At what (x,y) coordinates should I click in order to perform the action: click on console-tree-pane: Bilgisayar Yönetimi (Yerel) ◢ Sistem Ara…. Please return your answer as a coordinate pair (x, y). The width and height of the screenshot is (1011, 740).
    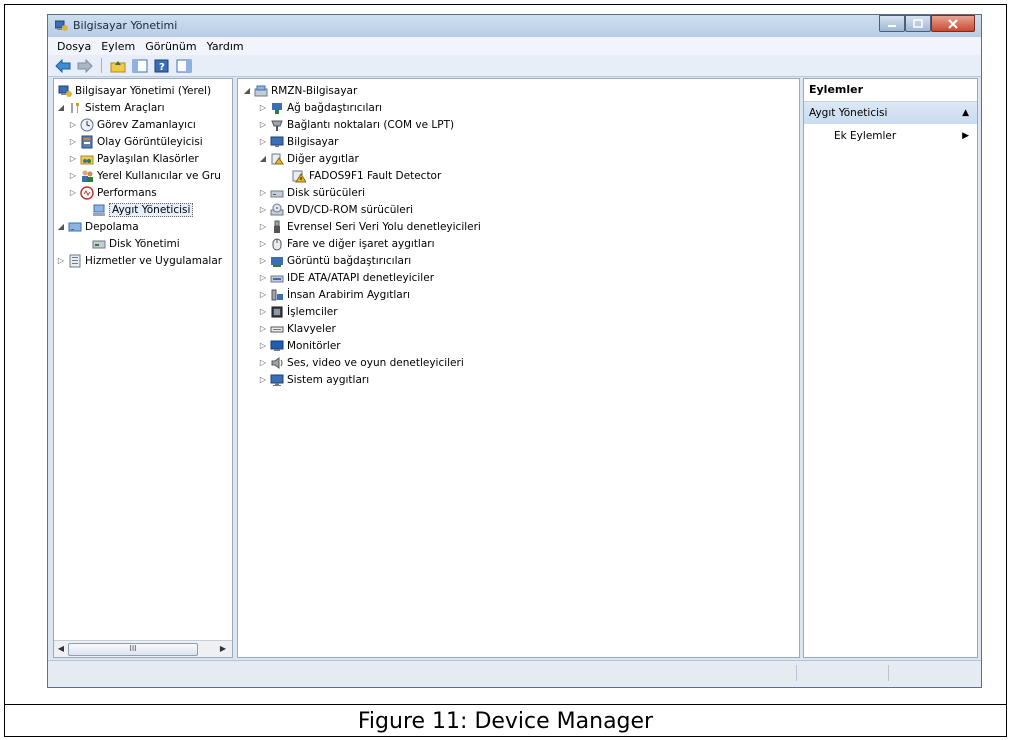
    Looking at the image, I should click on (143, 368).